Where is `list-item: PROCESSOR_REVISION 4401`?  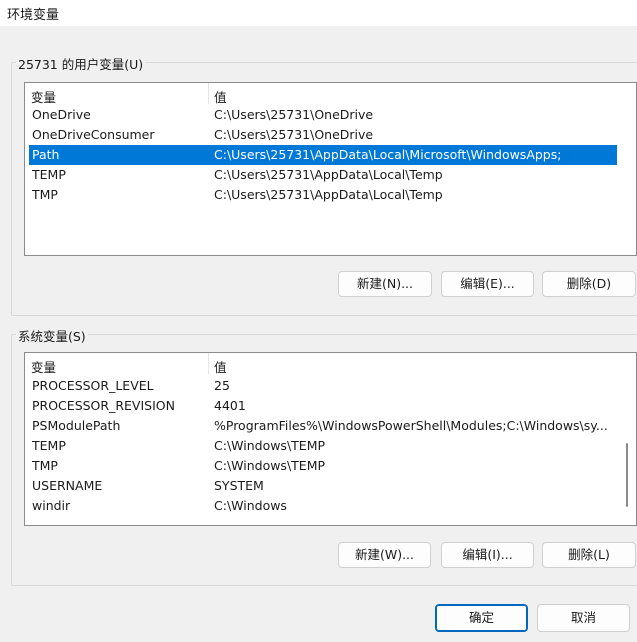
list-item: PROCESSOR_REVISION 4401 is located at coordinates (323, 406).